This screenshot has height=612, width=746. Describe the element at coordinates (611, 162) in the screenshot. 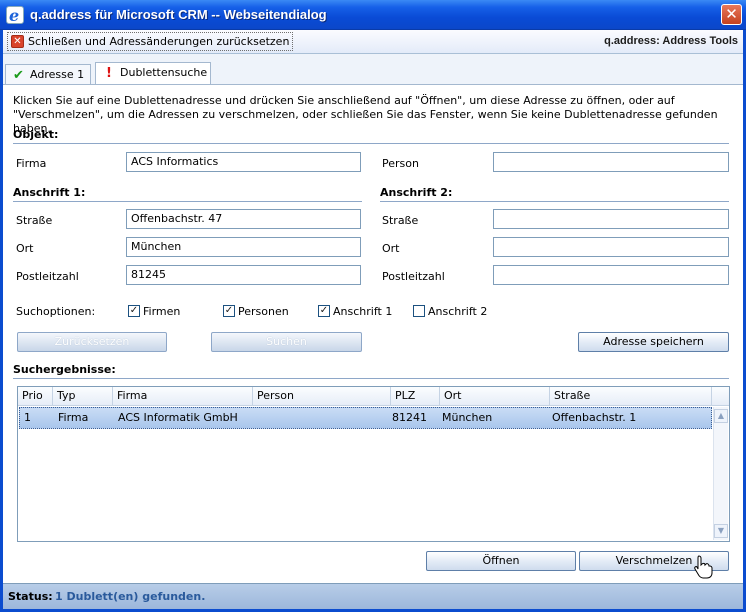

I see `person-input` at that location.